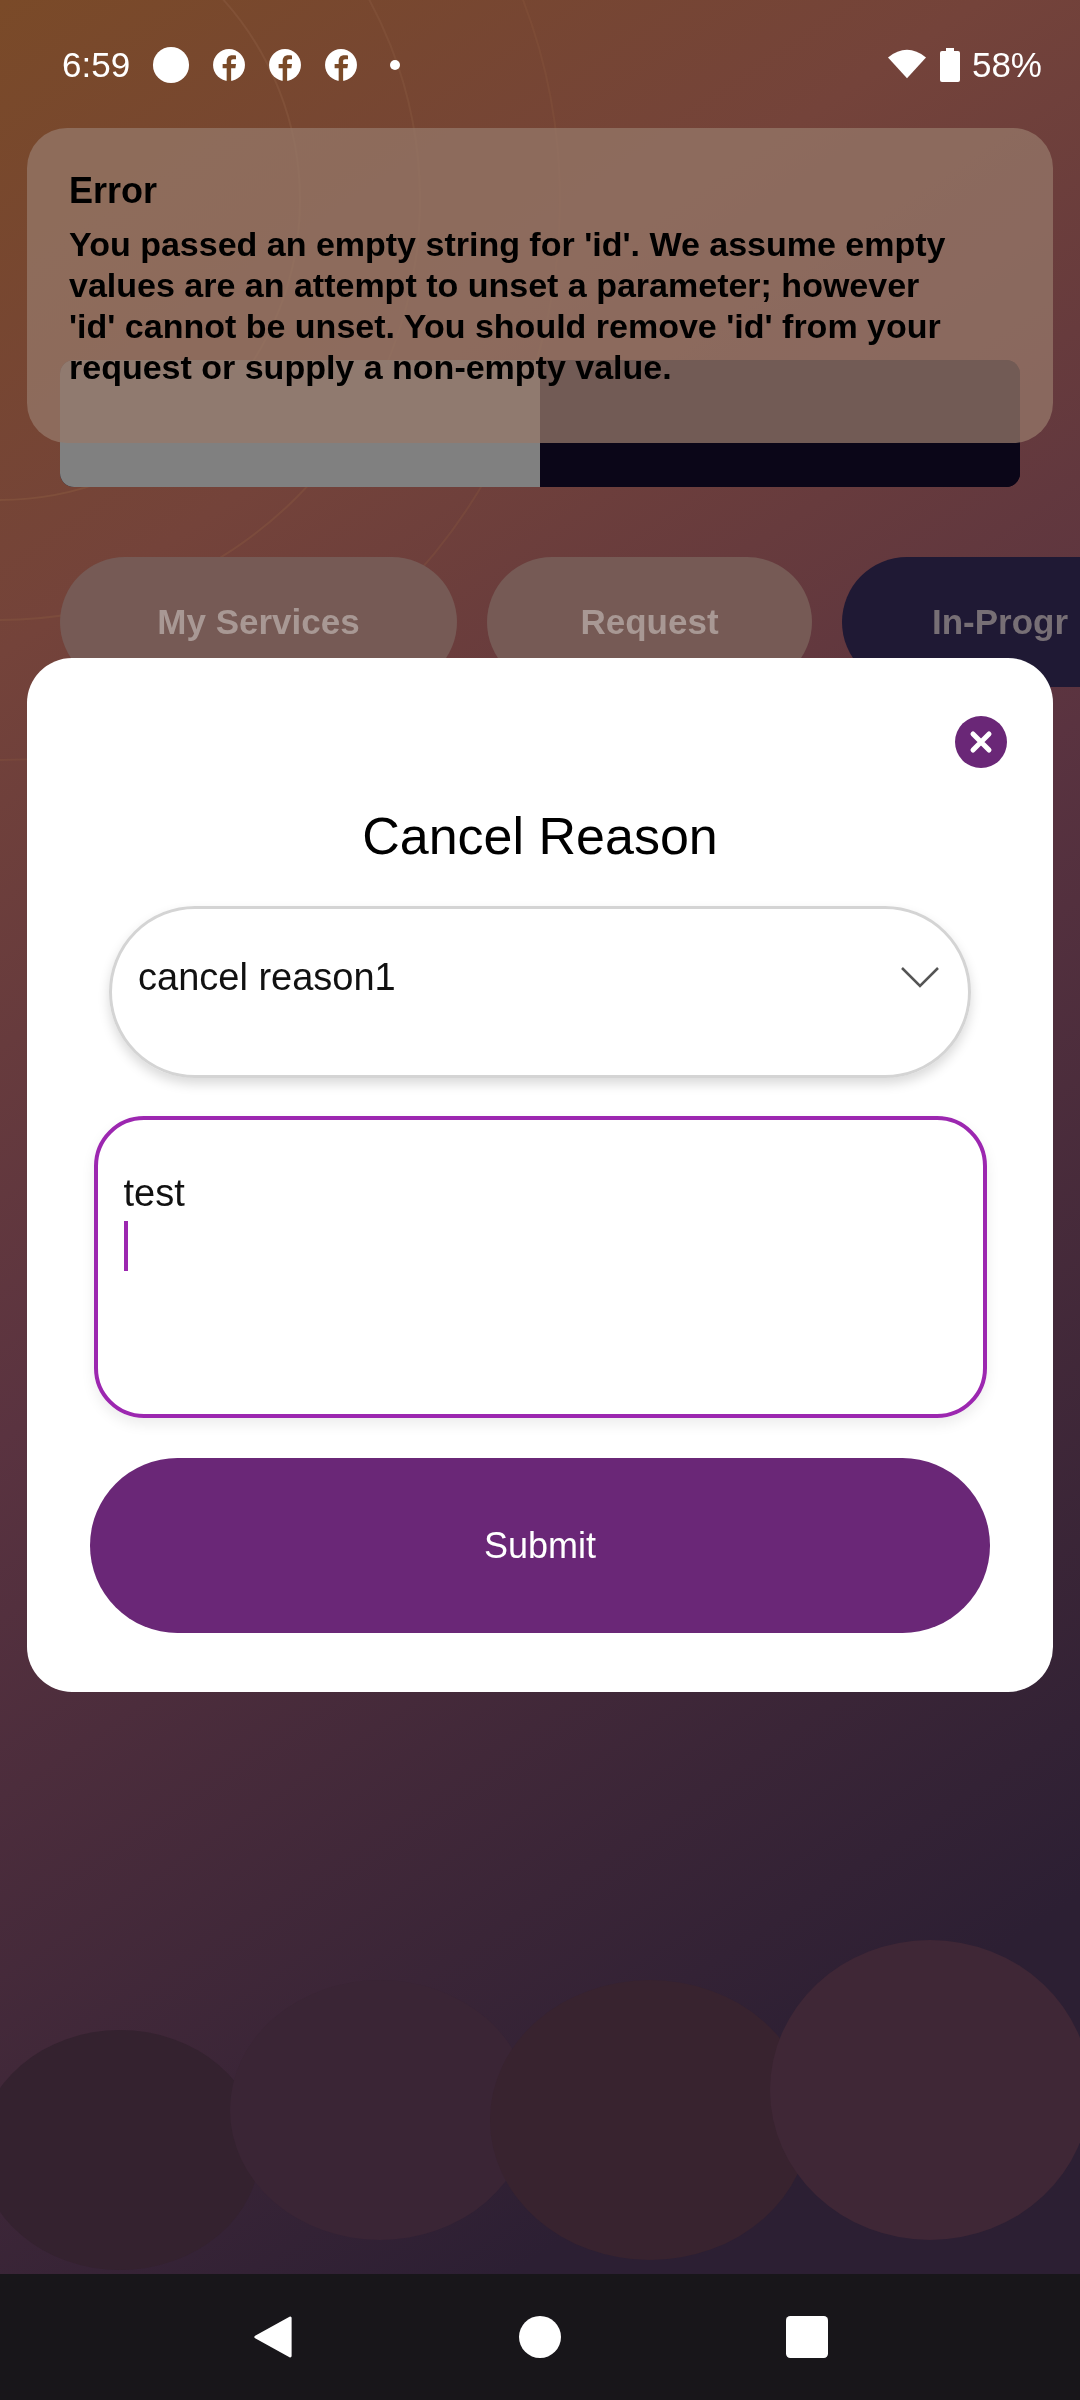 This screenshot has height=2400, width=1080. Describe the element at coordinates (1006, 65) in the screenshot. I see `battery-percent: 58%` at that location.